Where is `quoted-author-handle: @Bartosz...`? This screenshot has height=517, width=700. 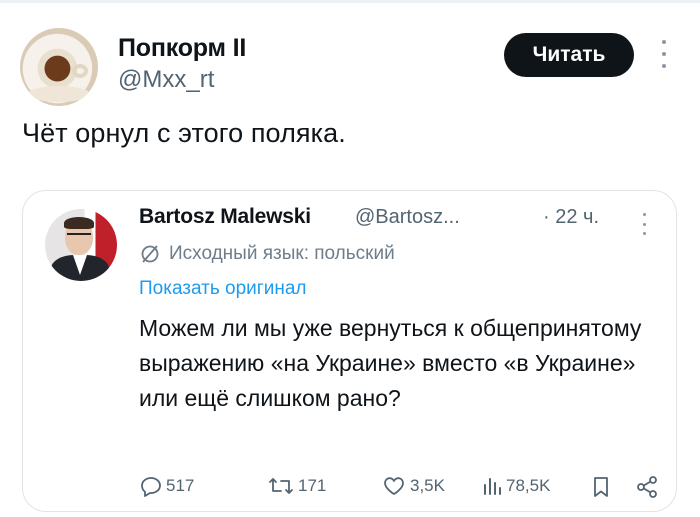
quoted-author-handle: @Bartosz... is located at coordinates (407, 217).